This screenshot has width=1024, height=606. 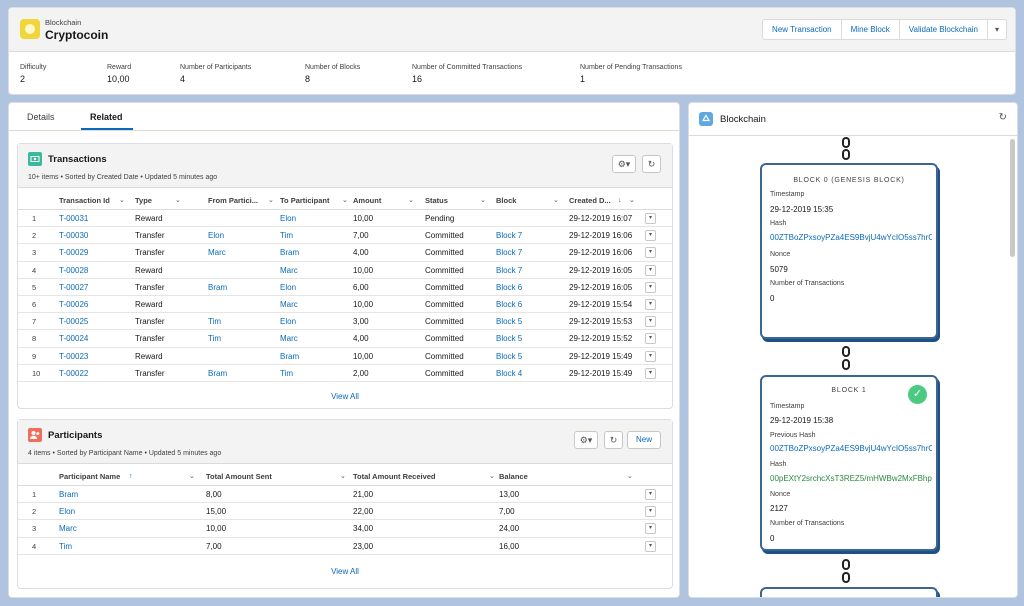 I want to click on column-from-participant: From Partici... ⌄, so click(x=241, y=201).